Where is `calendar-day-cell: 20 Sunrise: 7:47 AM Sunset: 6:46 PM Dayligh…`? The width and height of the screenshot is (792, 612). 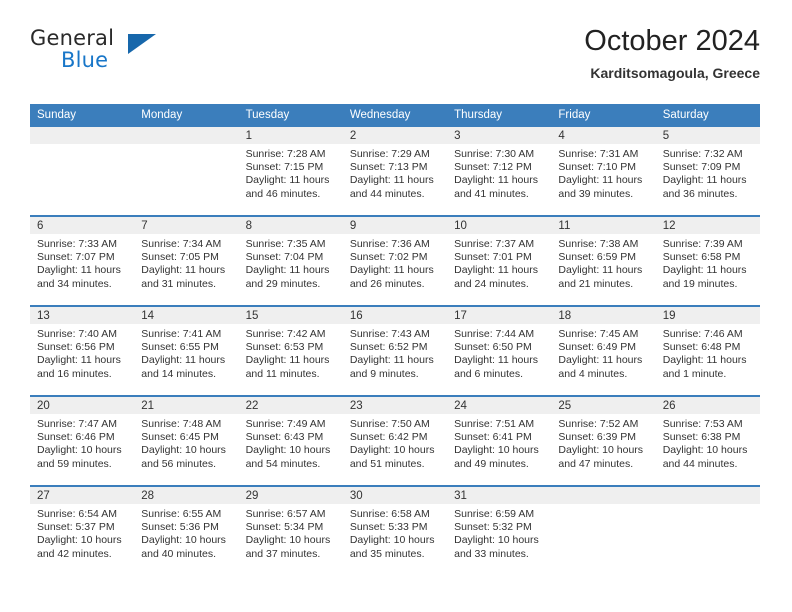
calendar-day-cell: 20 Sunrise: 7:47 AM Sunset: 6:46 PM Dayligh… is located at coordinates (82, 441).